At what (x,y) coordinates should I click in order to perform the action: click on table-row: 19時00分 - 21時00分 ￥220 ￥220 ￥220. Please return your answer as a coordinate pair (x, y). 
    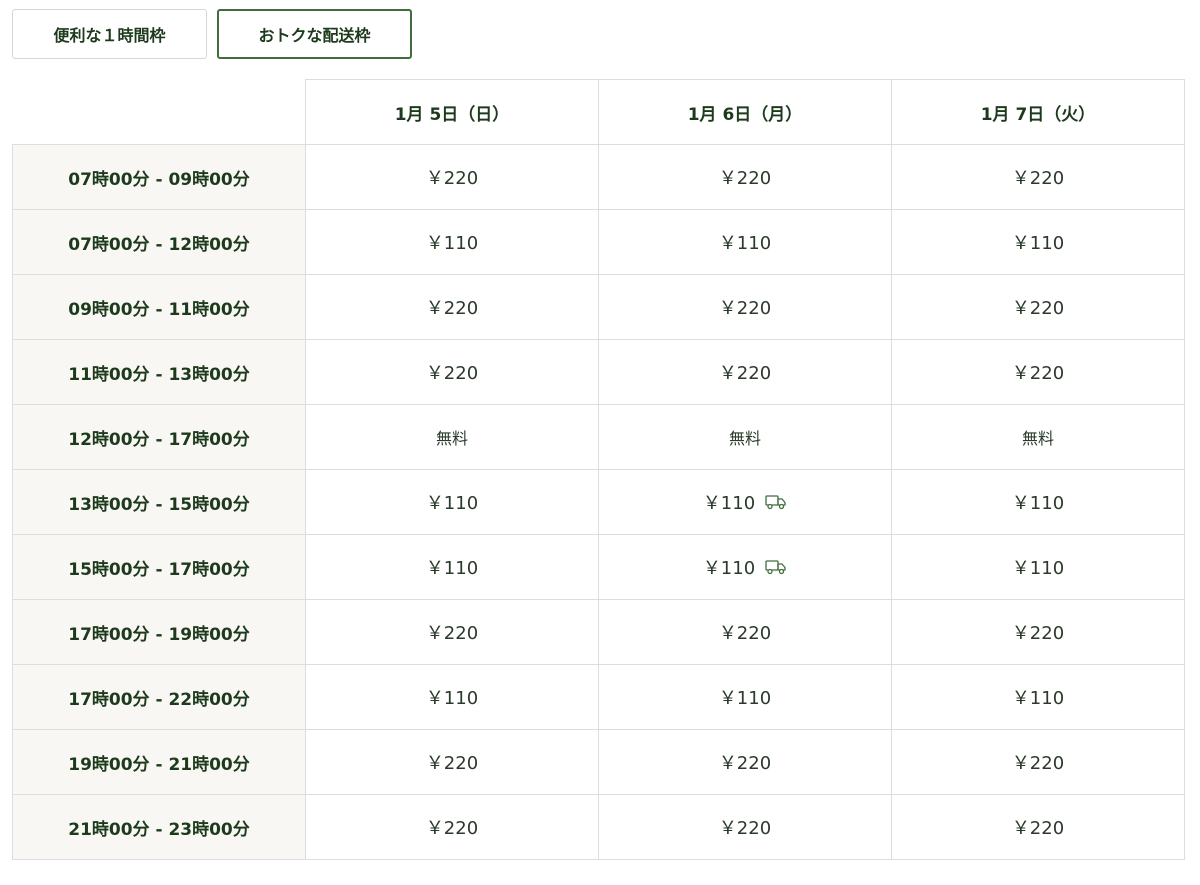
    Looking at the image, I should click on (598, 762).